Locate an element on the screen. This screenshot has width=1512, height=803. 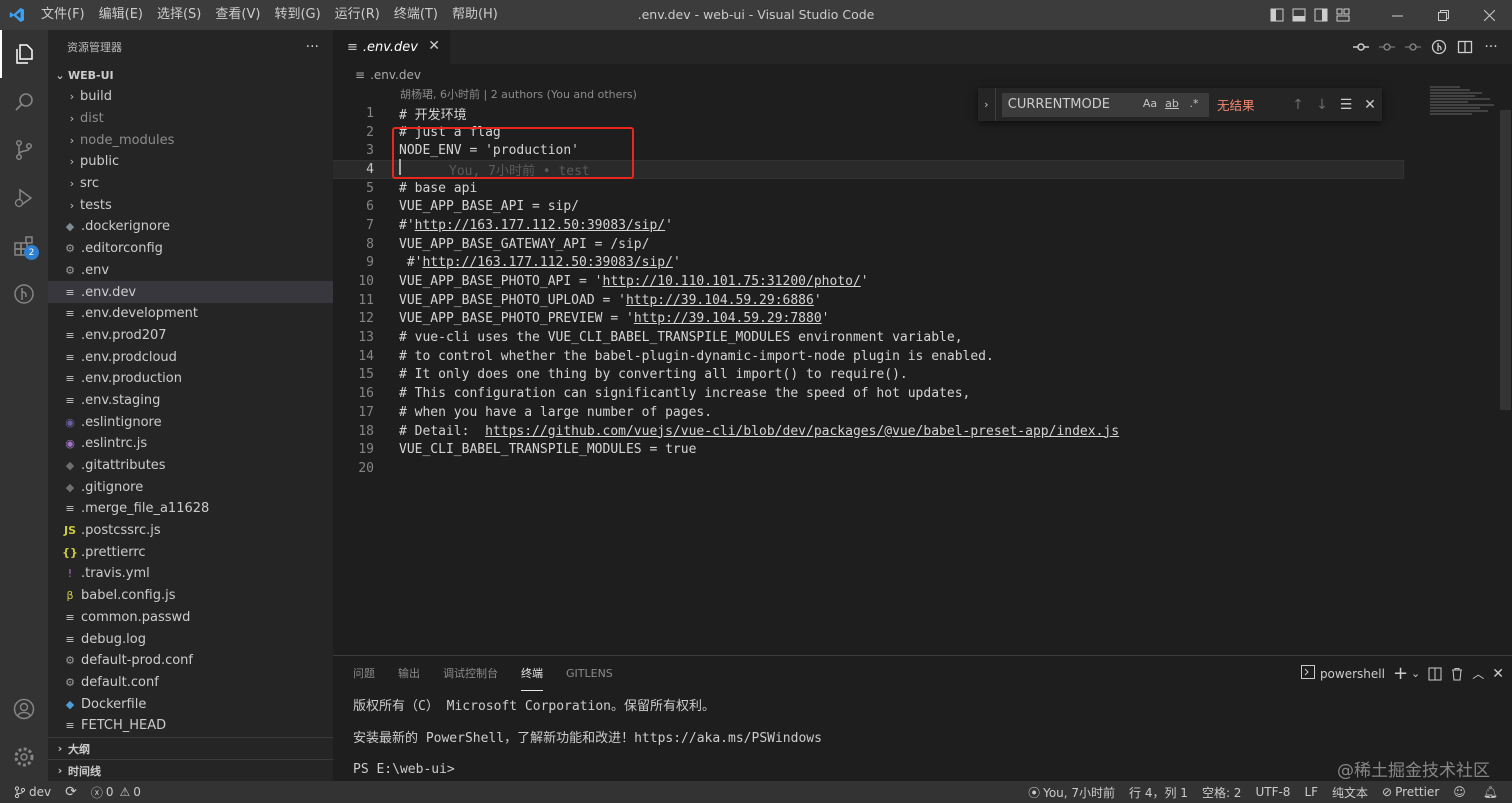
panel-tab: 问题 is located at coordinates (364, 673).